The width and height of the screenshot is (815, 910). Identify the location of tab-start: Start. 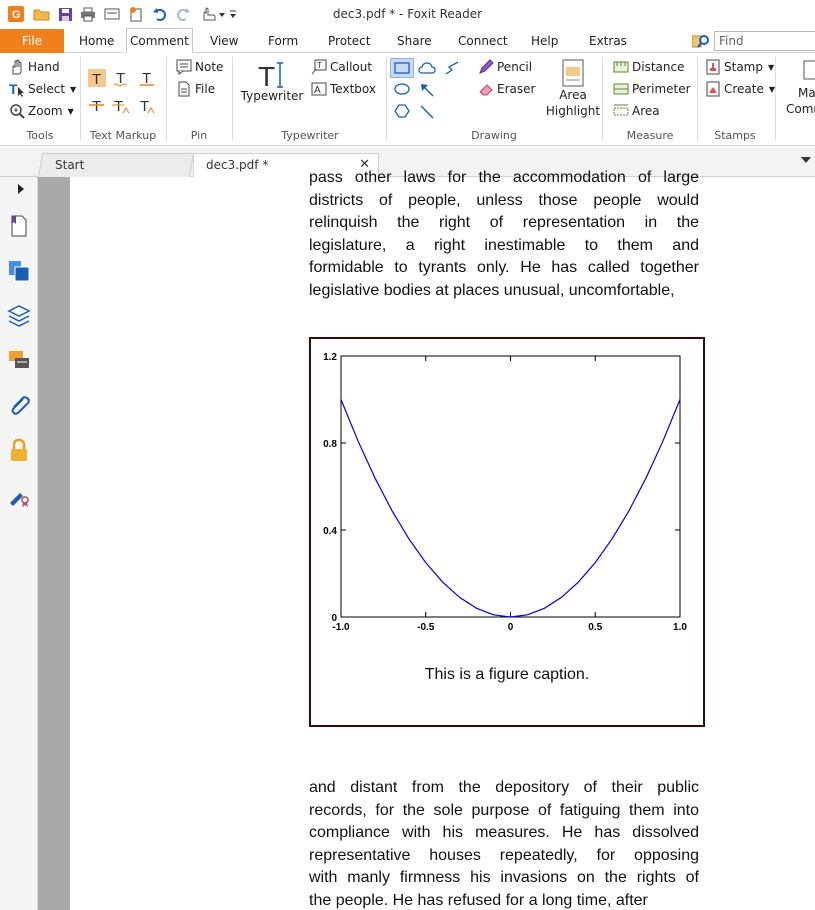
(116, 165).